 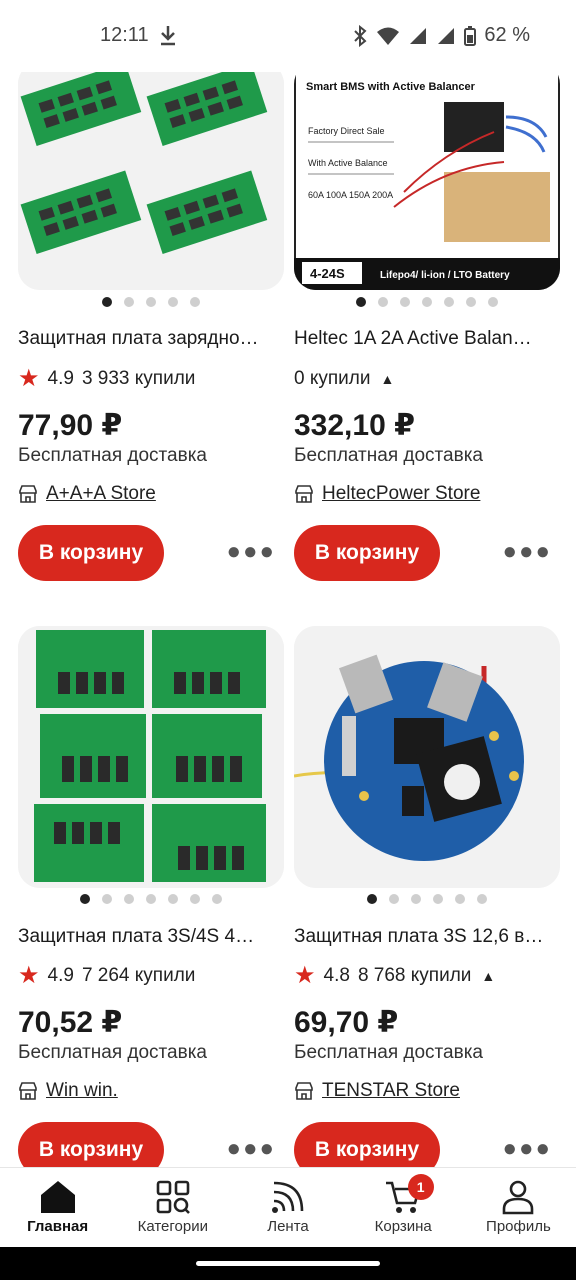 I want to click on system-icons: 62 %, so click(x=441, y=35).